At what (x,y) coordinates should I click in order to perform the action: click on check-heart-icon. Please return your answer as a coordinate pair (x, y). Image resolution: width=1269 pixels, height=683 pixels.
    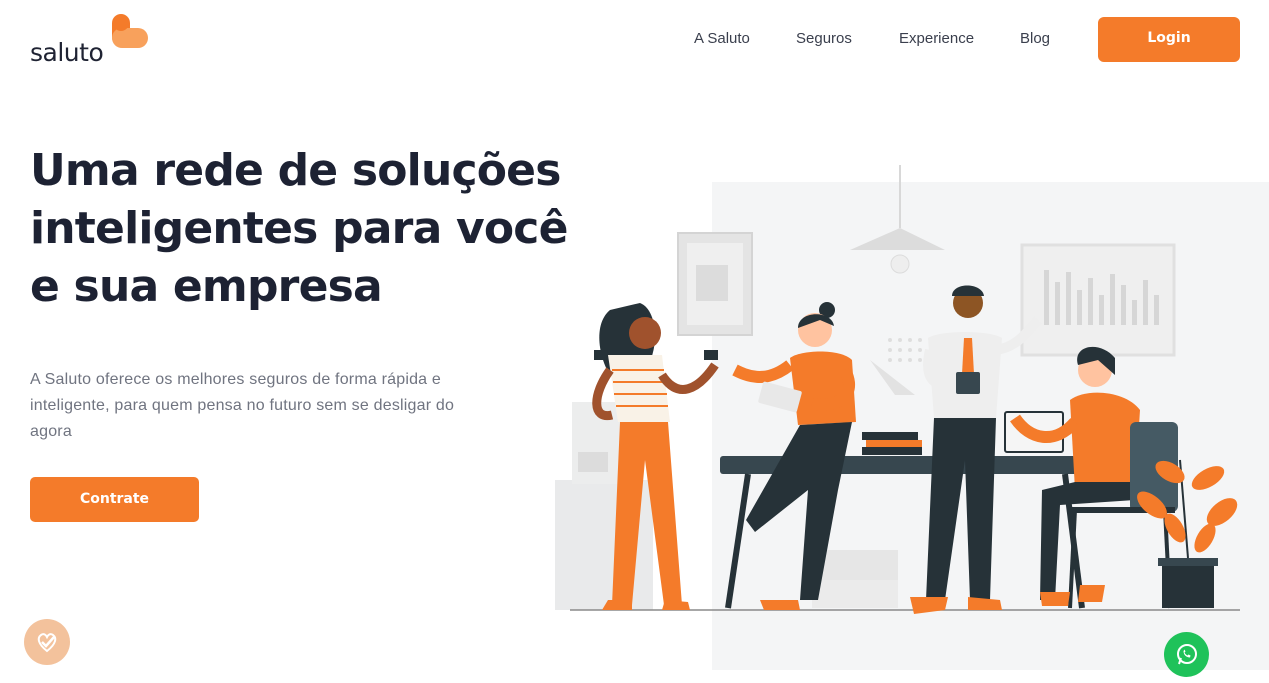
    Looking at the image, I should click on (47, 642).